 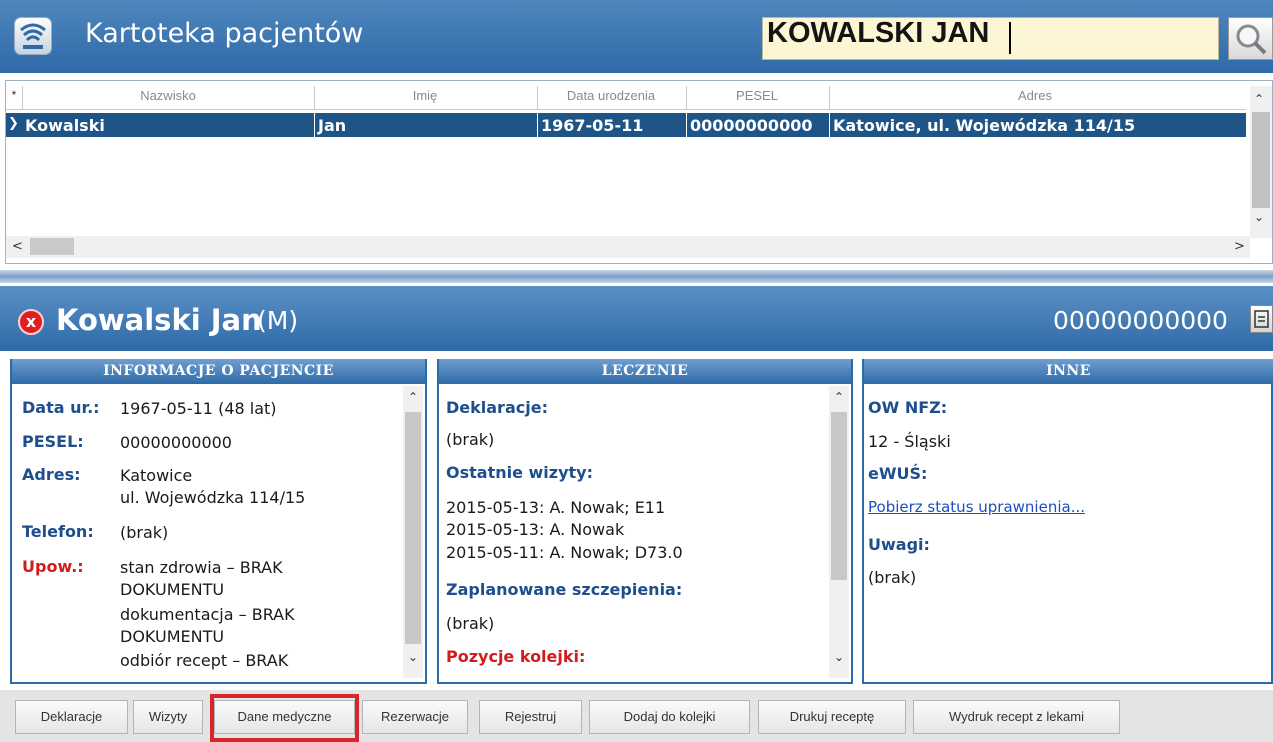 What do you see at coordinates (1035, 95) in the screenshot?
I see `column-header-adres: Adres` at bounding box center [1035, 95].